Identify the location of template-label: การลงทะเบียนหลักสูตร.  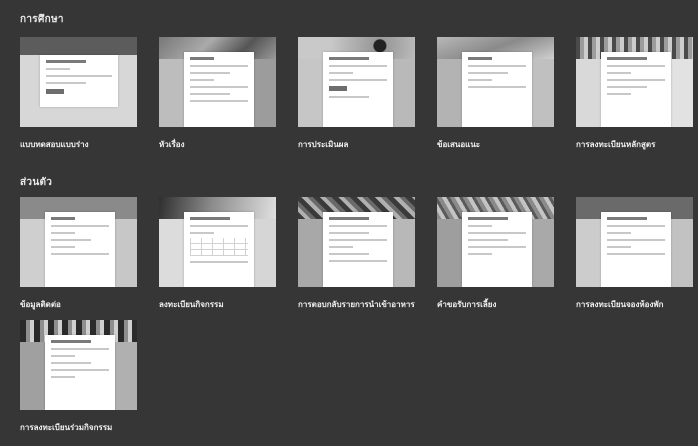
(634, 144).